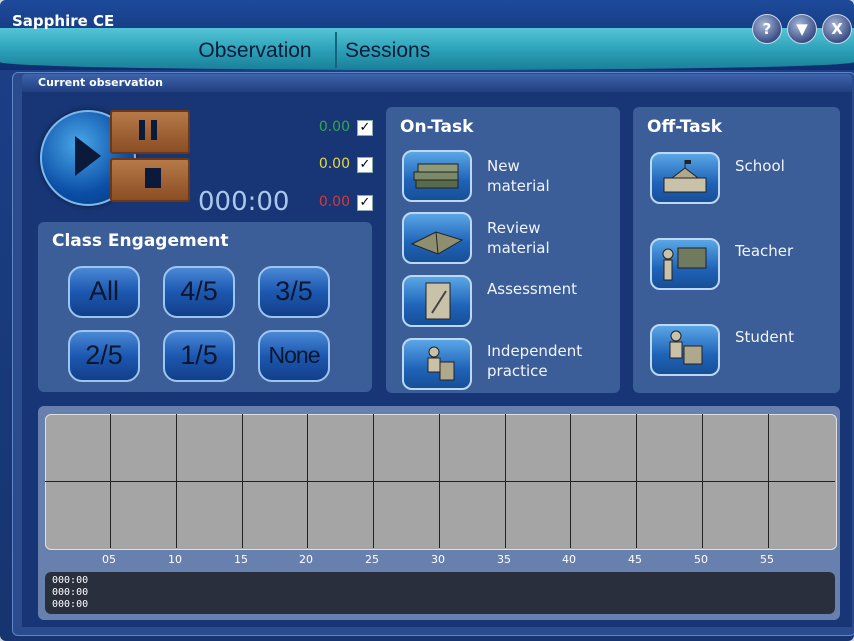  Describe the element at coordinates (440, 593) in the screenshot. I see `time-log` at that location.